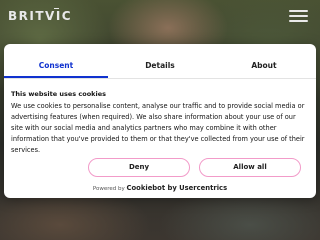 The height and width of the screenshot is (240, 320). I want to click on consent-tabs: Consent Details About, so click(160, 61).